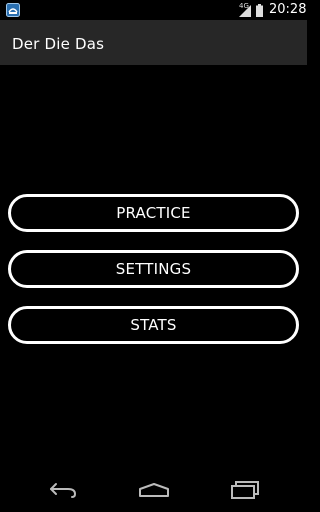  Describe the element at coordinates (58, 44) in the screenshot. I see `app-title: Der Die Das` at that location.